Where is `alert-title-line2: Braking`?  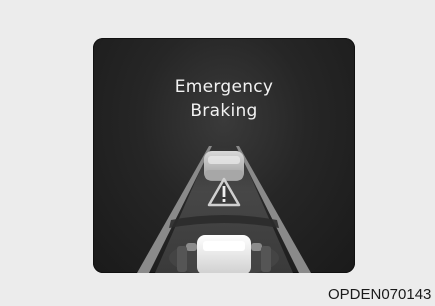 alert-title-line2: Braking is located at coordinates (224, 111).